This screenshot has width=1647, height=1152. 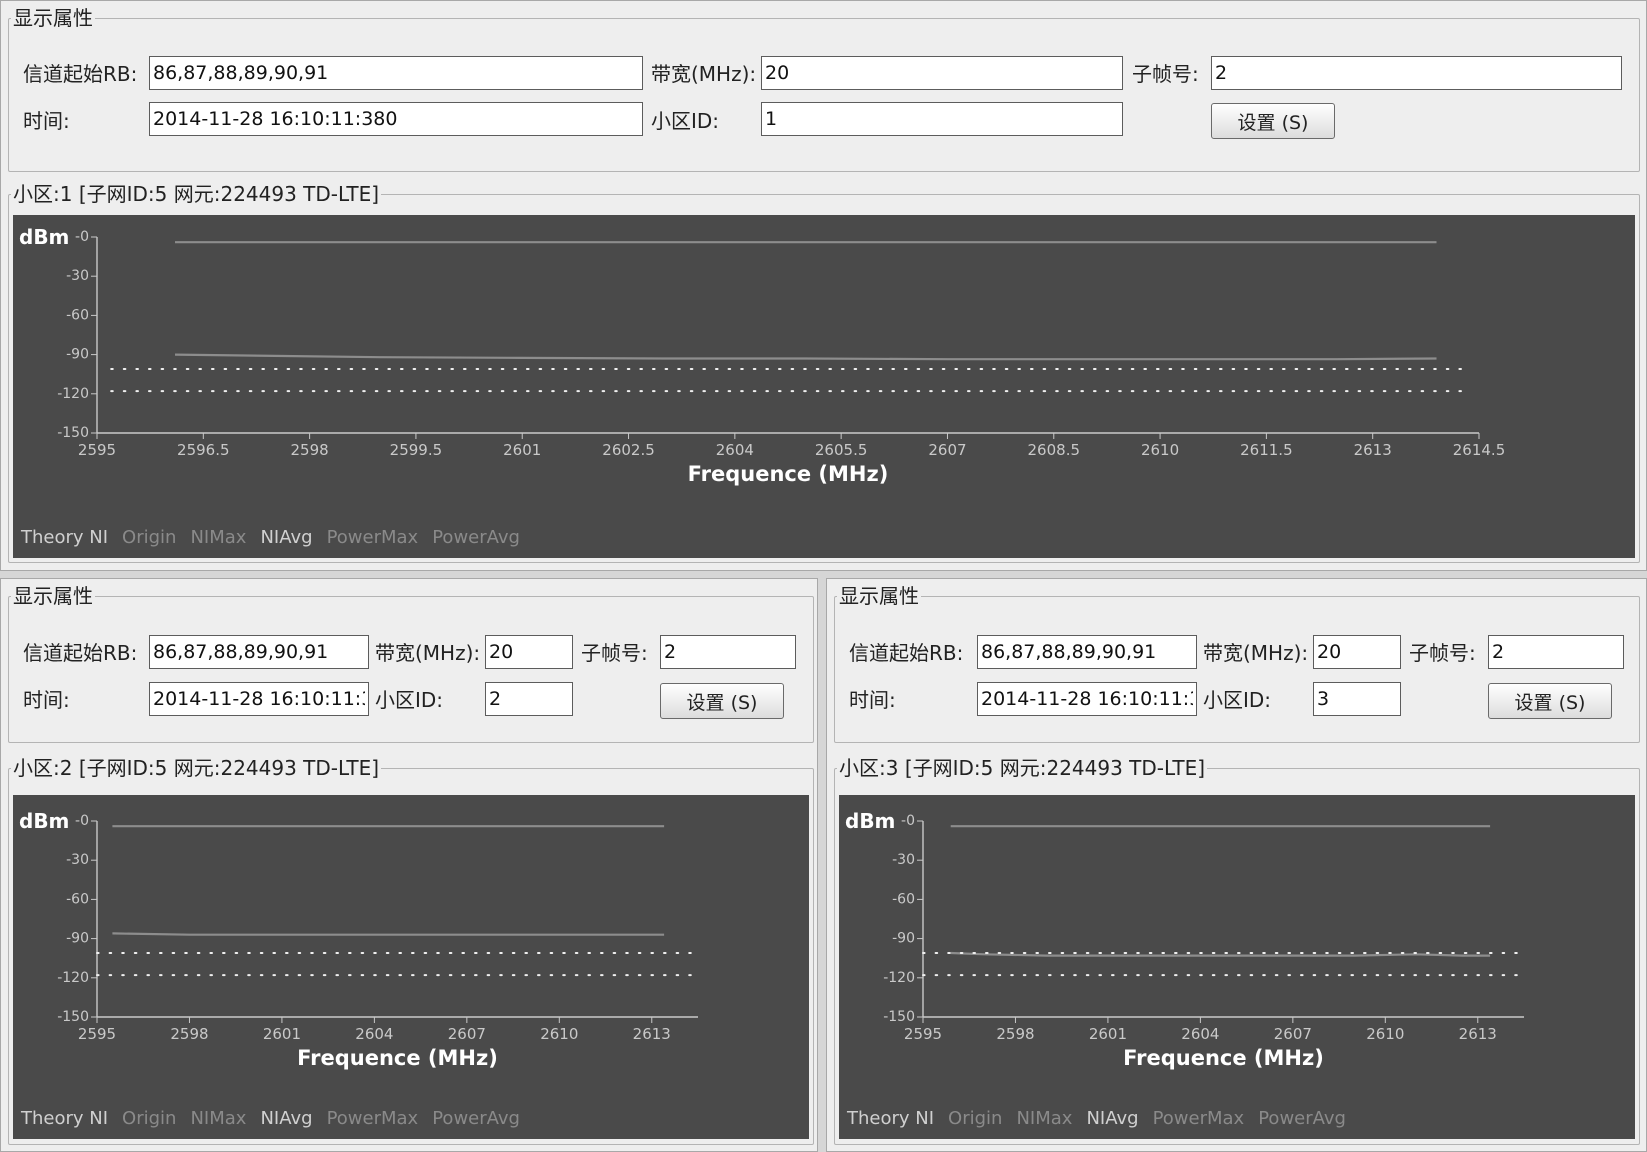 What do you see at coordinates (1022, 768) in the screenshot?
I see `cell-chart-title: 小区:3 [子网ID:5 网元:224493 TD-LTE]` at bounding box center [1022, 768].